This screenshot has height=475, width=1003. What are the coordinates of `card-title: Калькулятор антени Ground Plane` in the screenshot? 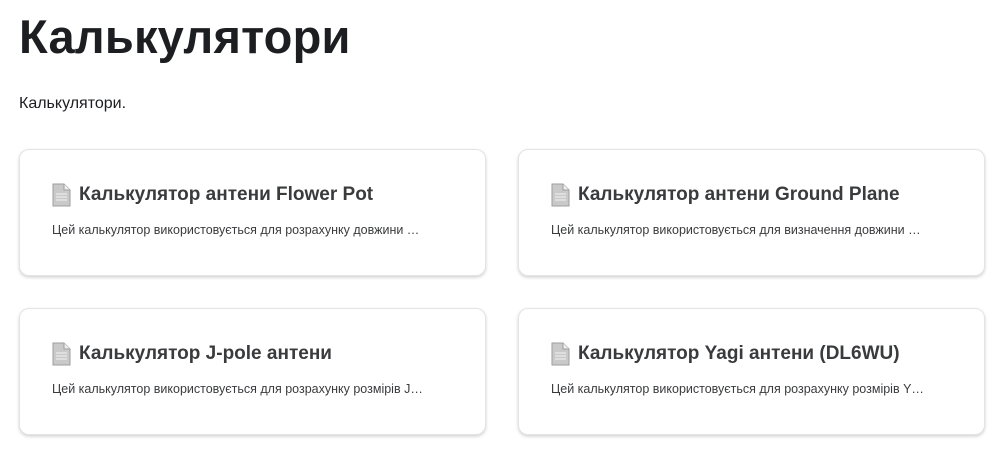 It's located at (751, 195).